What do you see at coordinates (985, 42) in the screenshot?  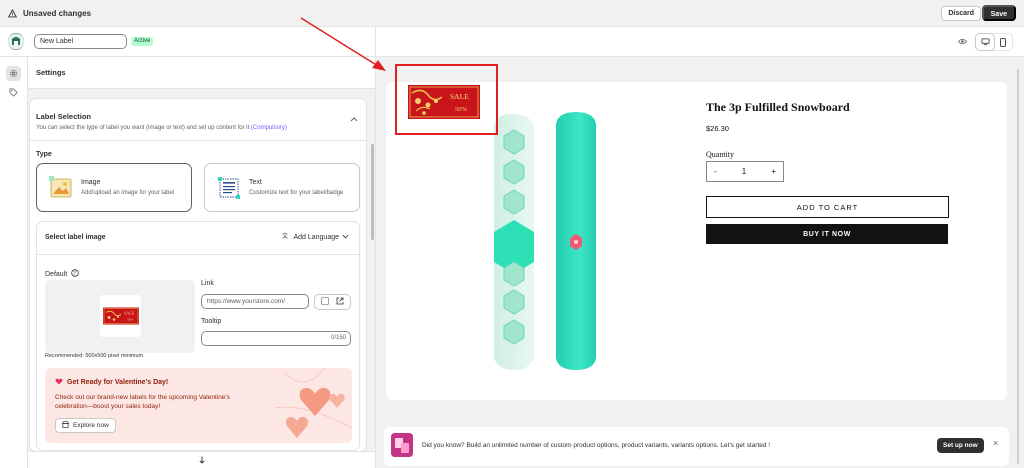 I see `desktop-icon` at bounding box center [985, 42].